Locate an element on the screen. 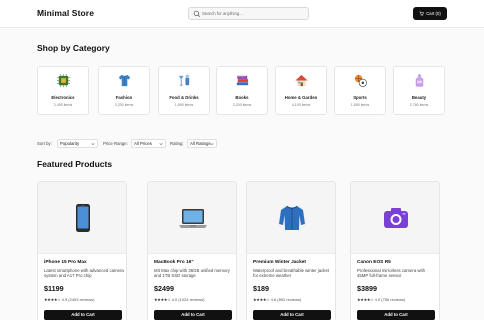  shirt-icon is located at coordinates (124, 80).